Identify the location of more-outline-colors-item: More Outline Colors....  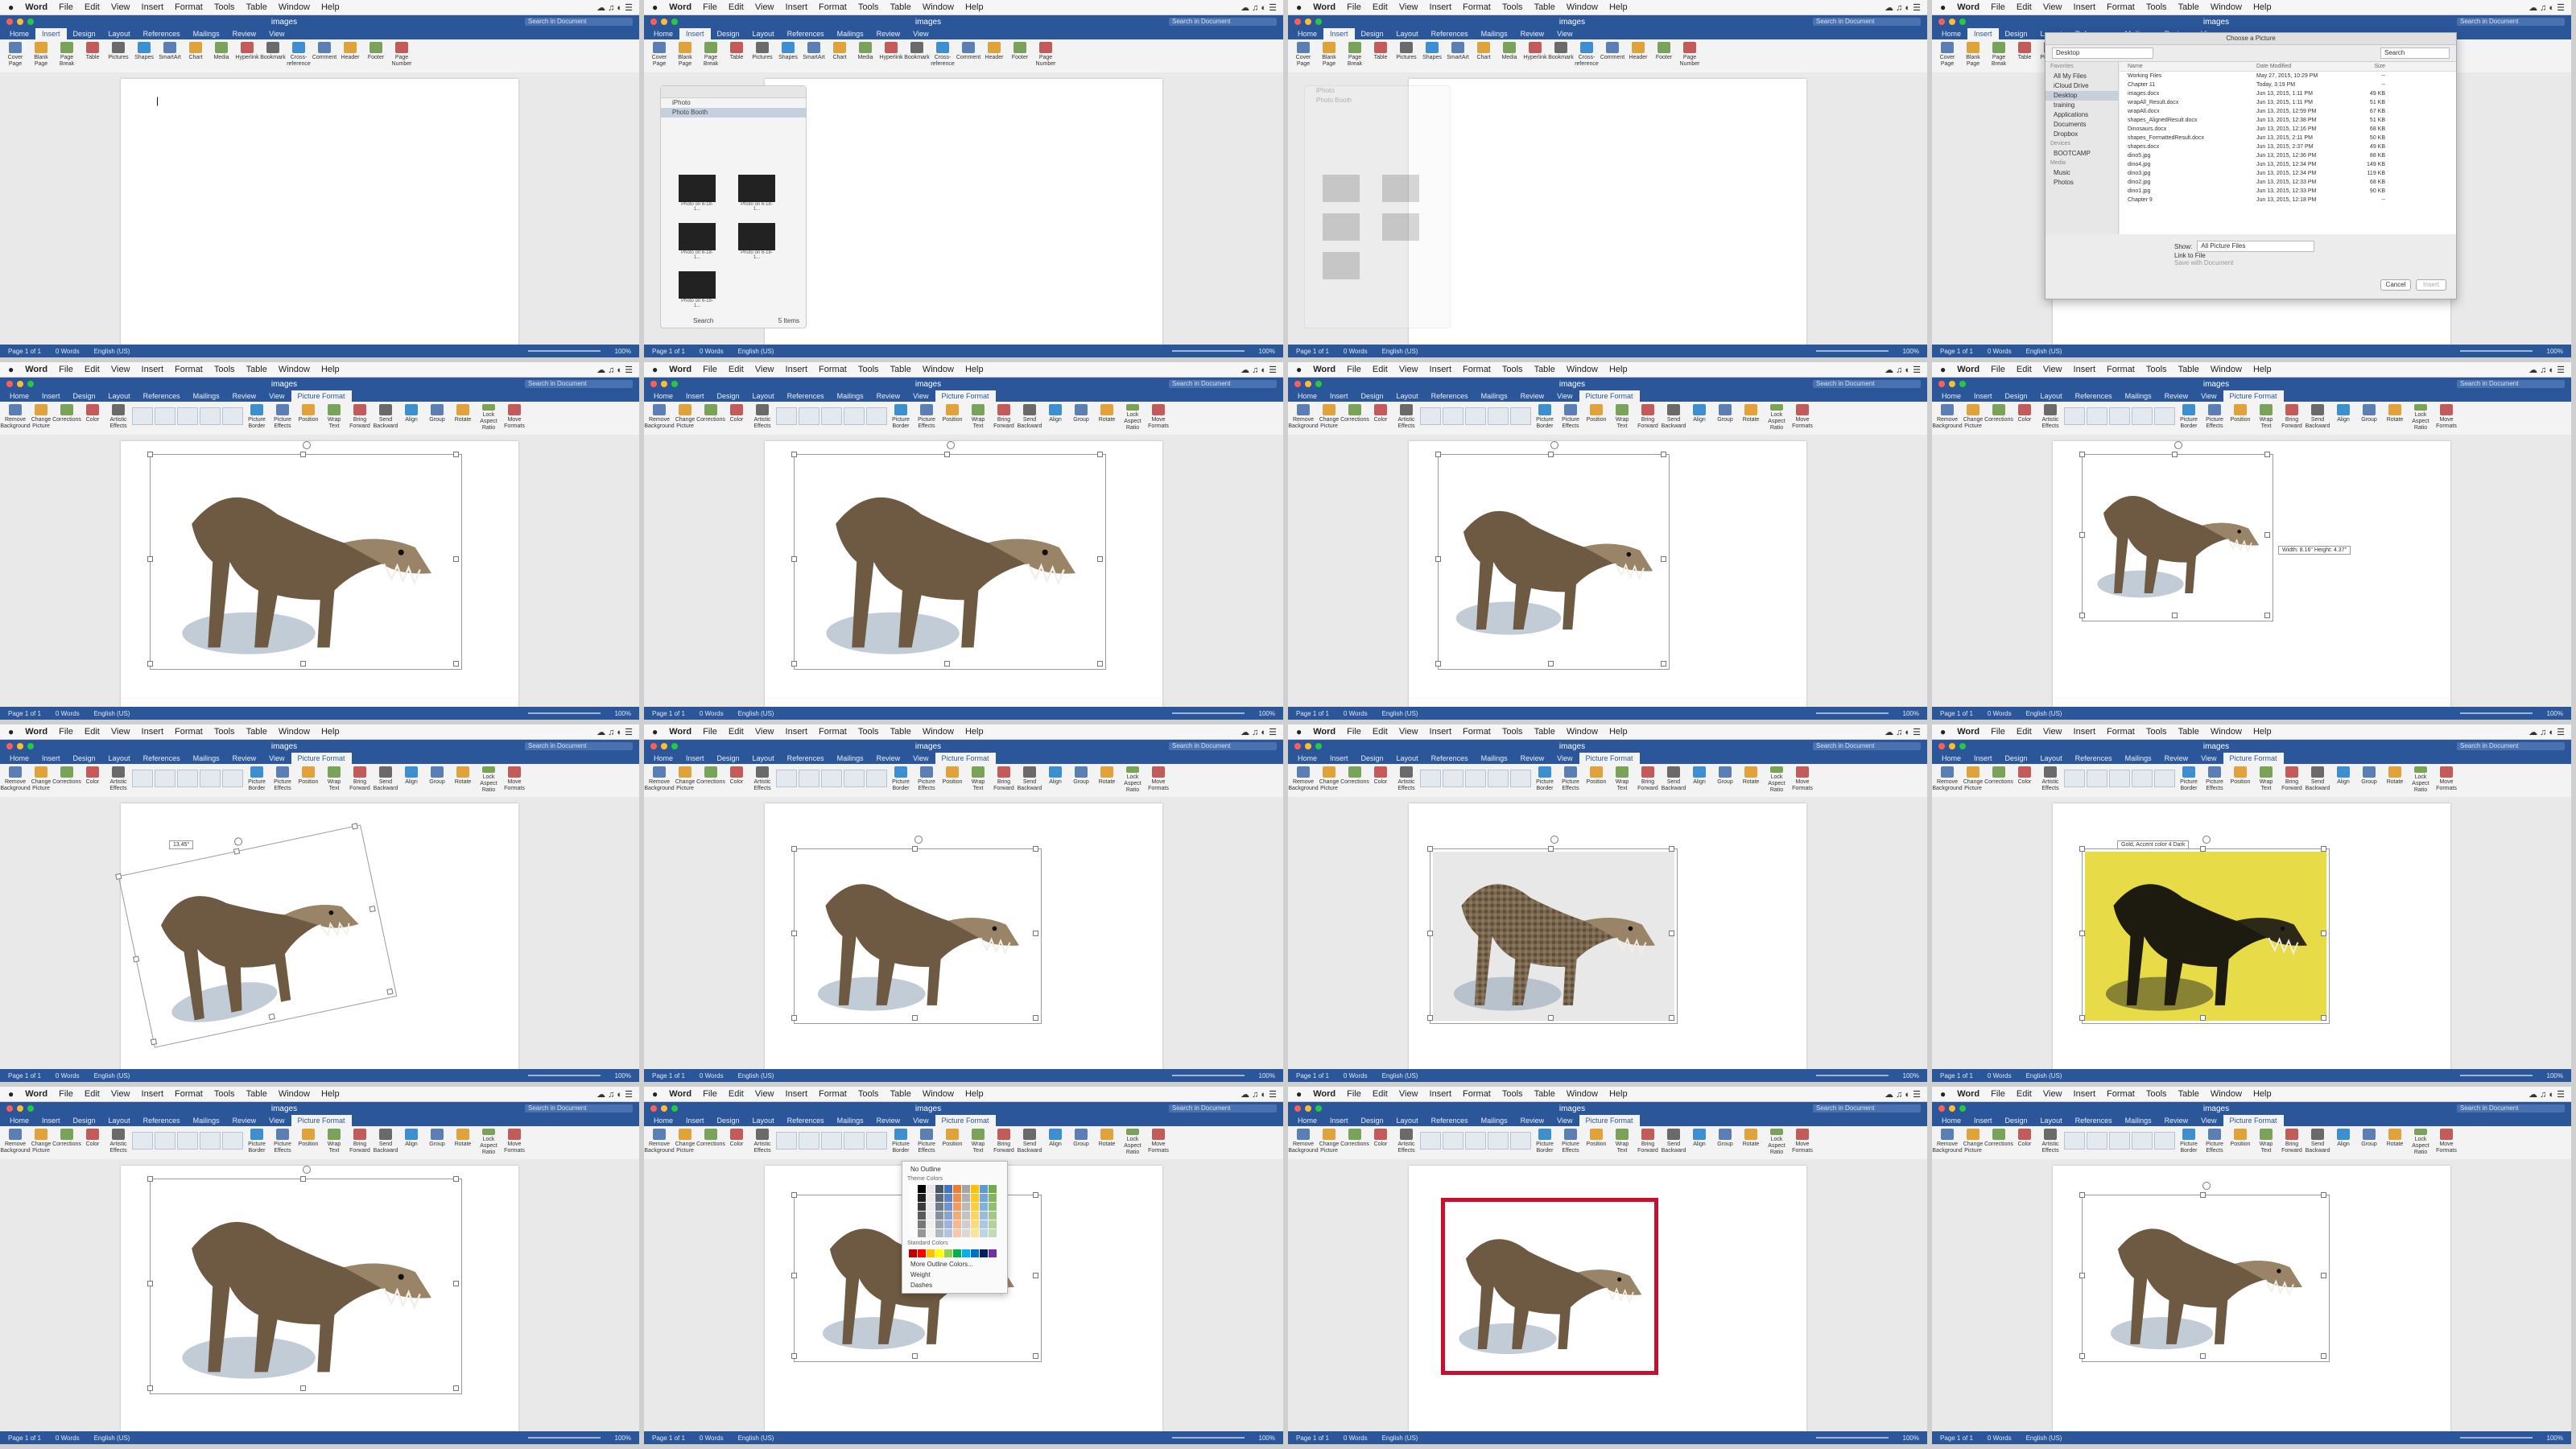
(954, 1264).